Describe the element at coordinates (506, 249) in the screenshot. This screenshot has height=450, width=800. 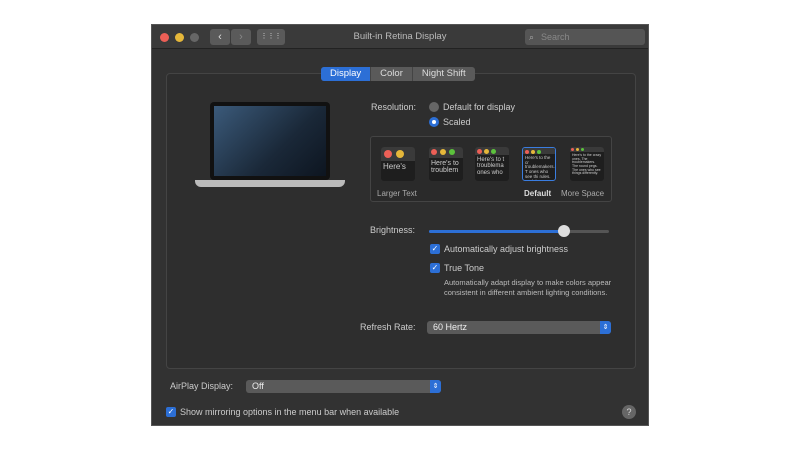
I see `auto-brightness-label: Automatically adjust brightness` at that location.